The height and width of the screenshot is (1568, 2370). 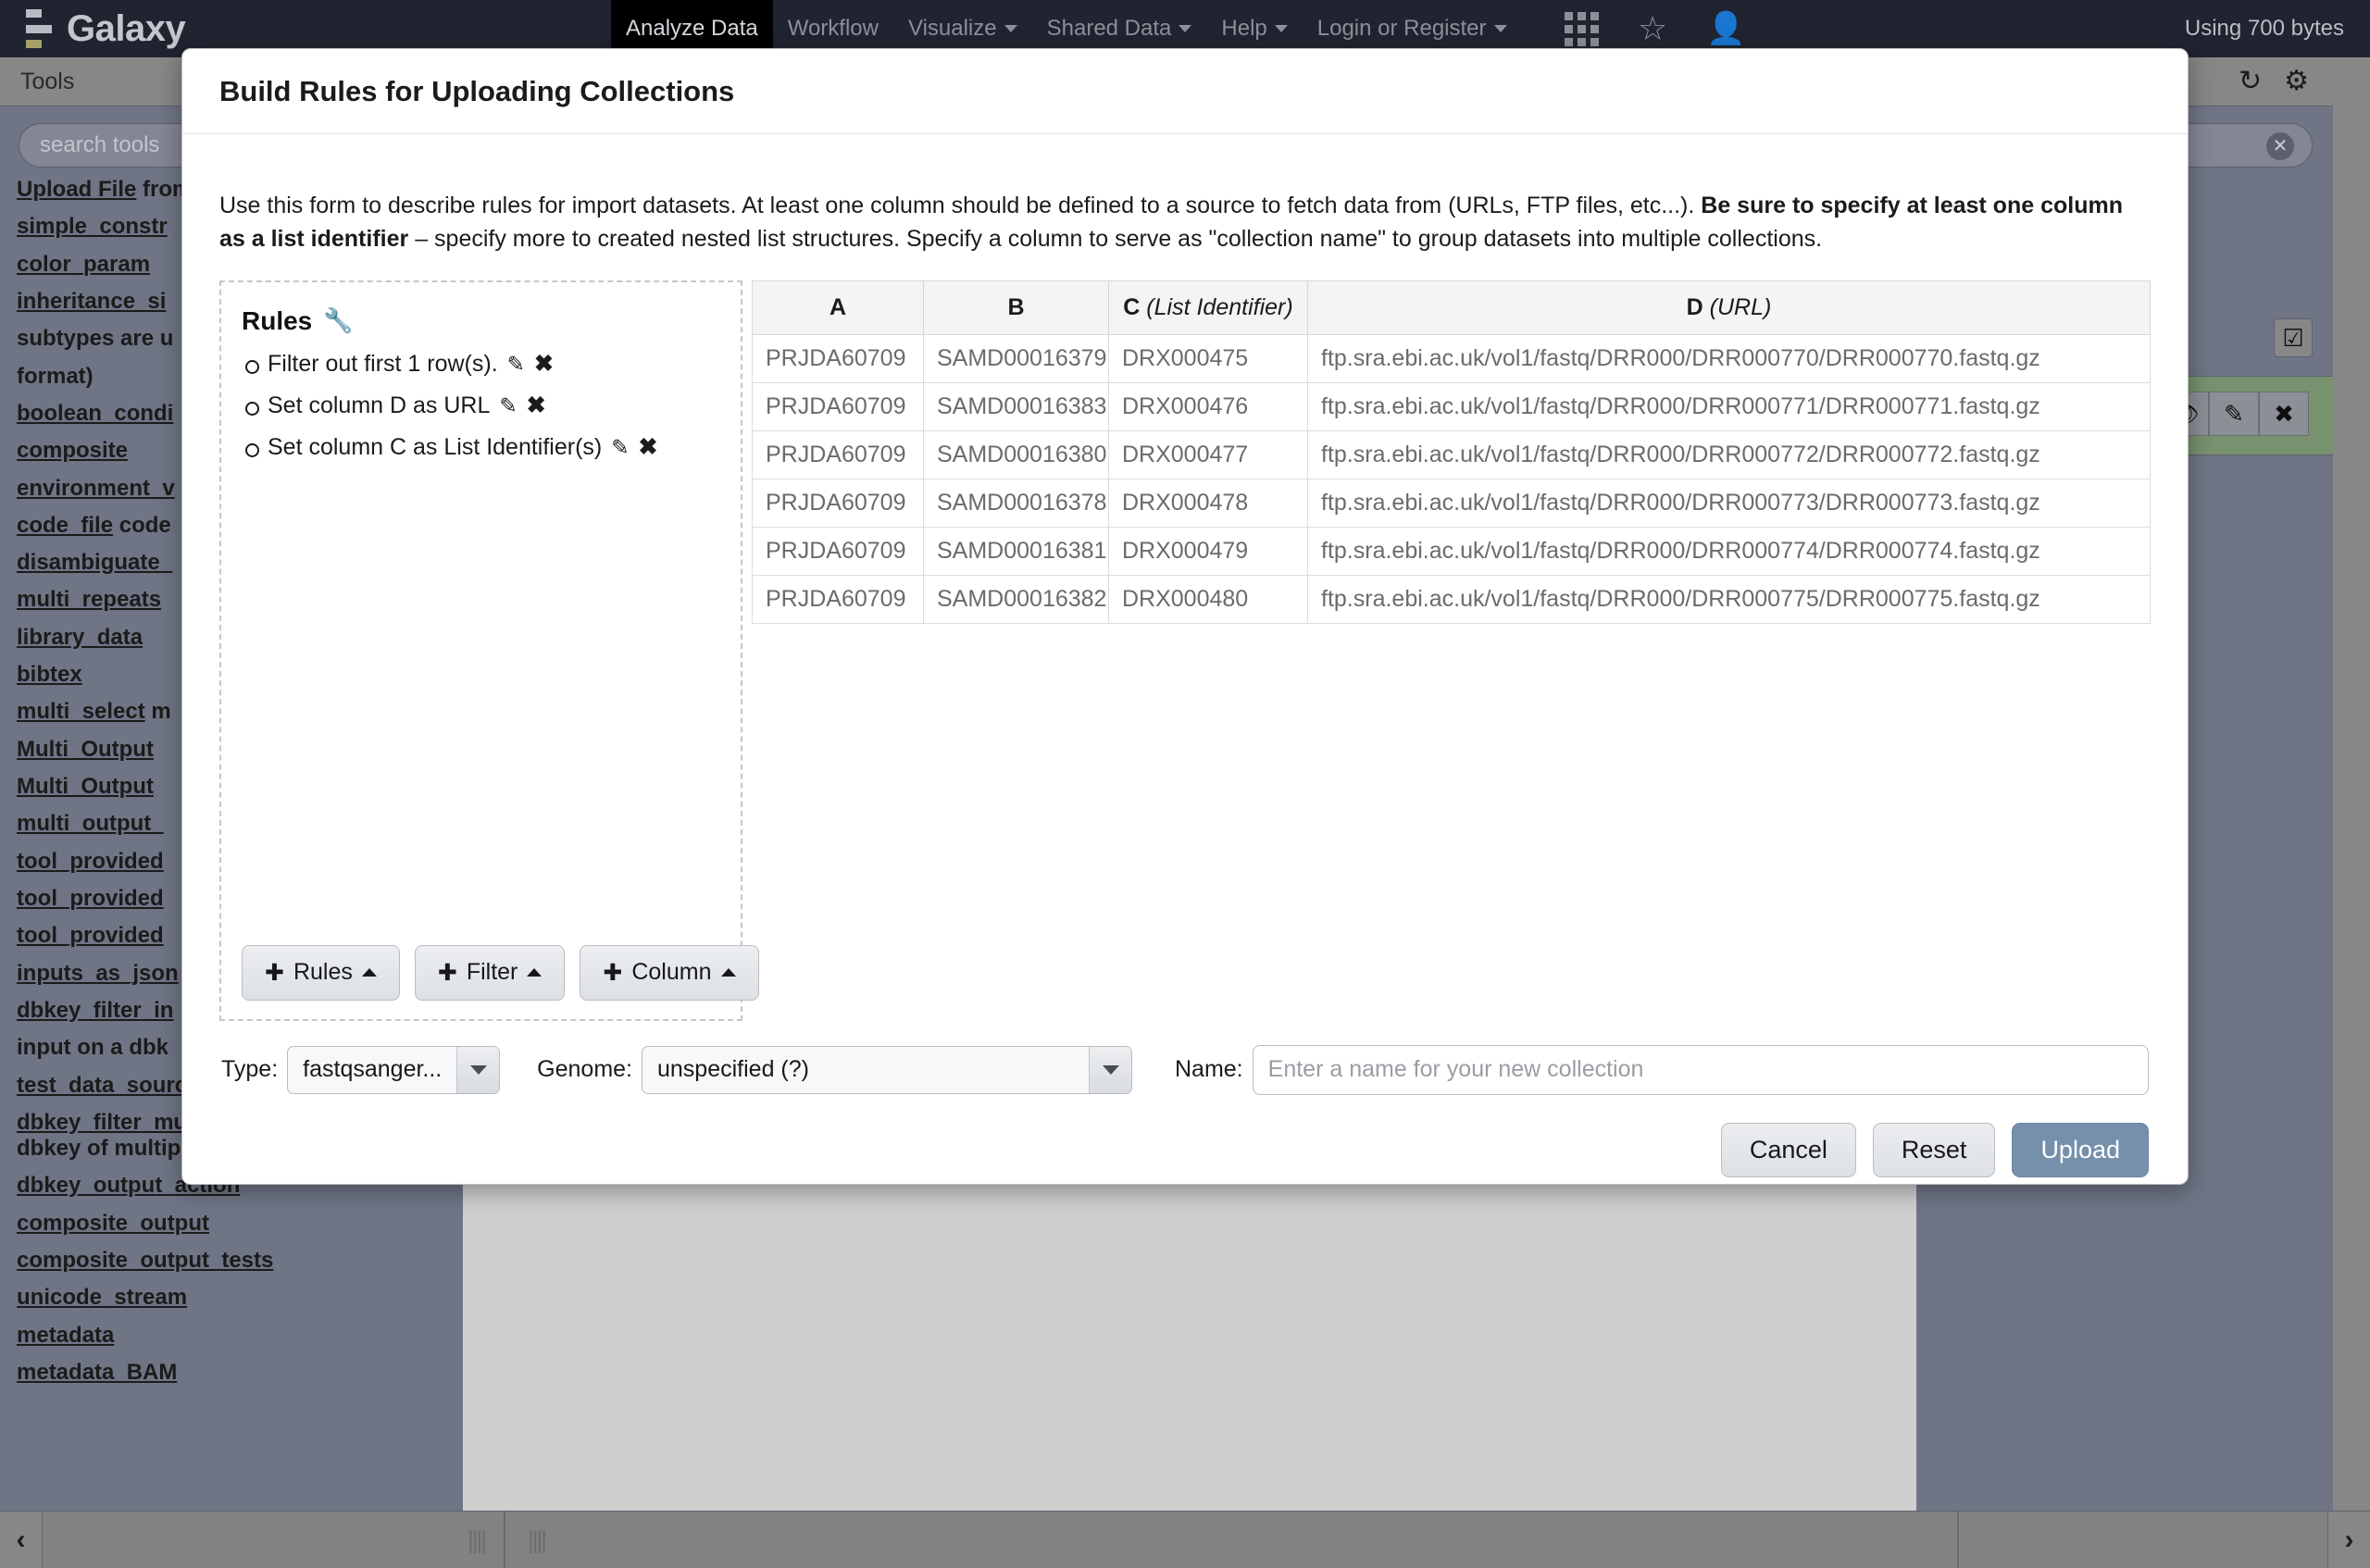 I want to click on tool-description: format), so click(x=55, y=376).